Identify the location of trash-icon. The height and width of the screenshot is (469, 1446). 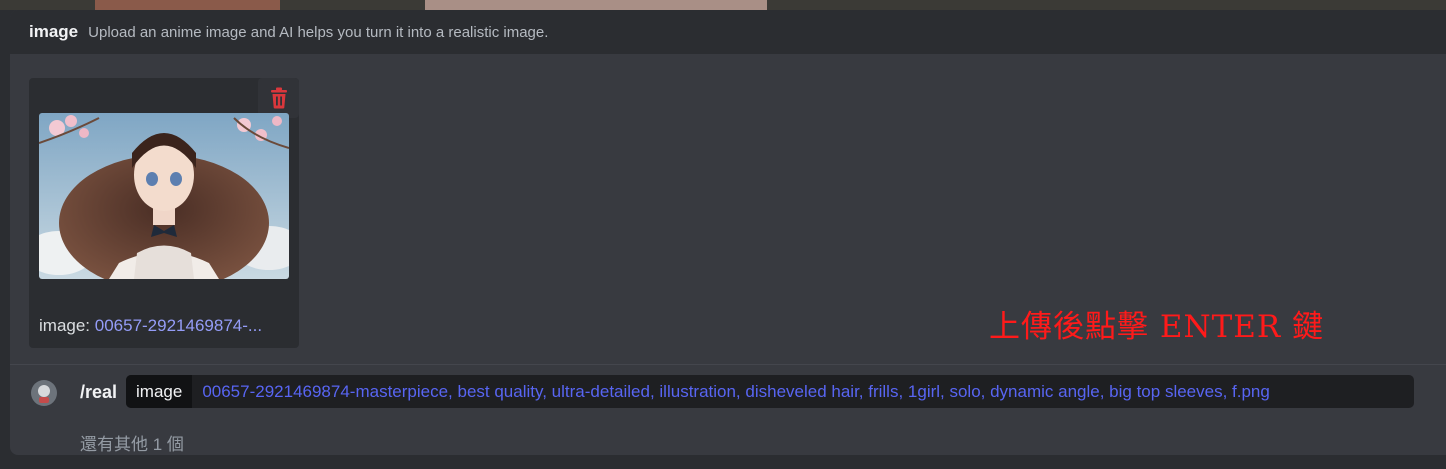
(278, 98).